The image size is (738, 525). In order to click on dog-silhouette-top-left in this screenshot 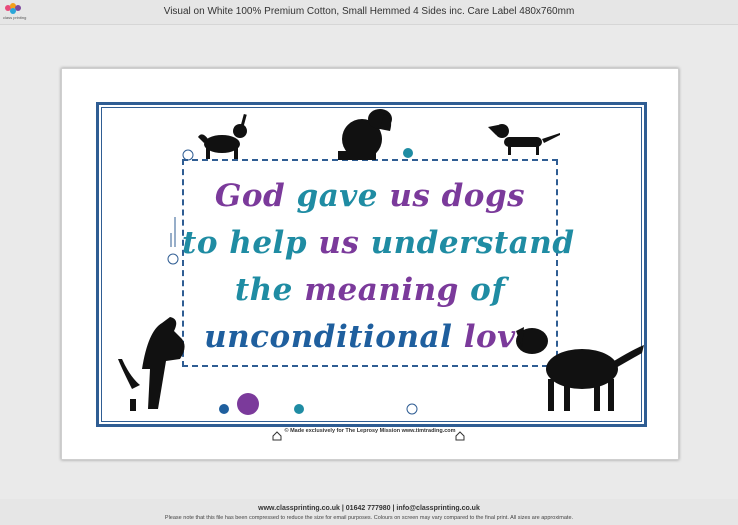, I will do `click(222, 136)`.